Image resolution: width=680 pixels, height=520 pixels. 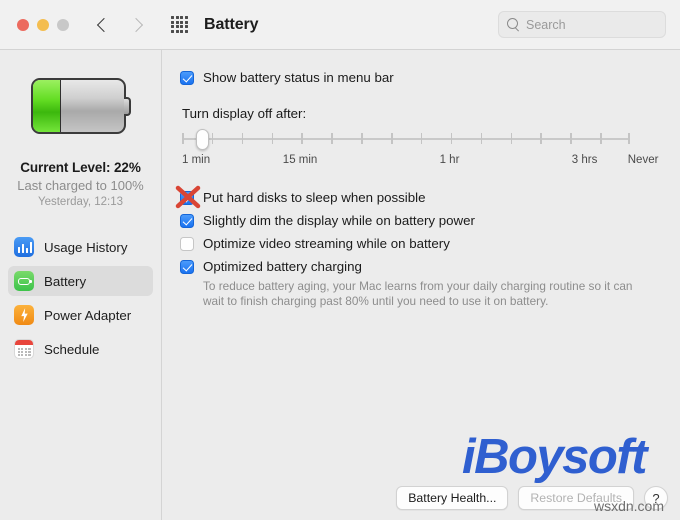 I want to click on slider-label-1min: 1 min, so click(x=196, y=160).